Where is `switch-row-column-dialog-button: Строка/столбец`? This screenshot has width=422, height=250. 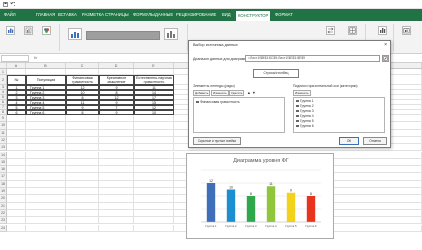 switch-row-column-dialog-button: Строка/столбец is located at coordinates (276, 73).